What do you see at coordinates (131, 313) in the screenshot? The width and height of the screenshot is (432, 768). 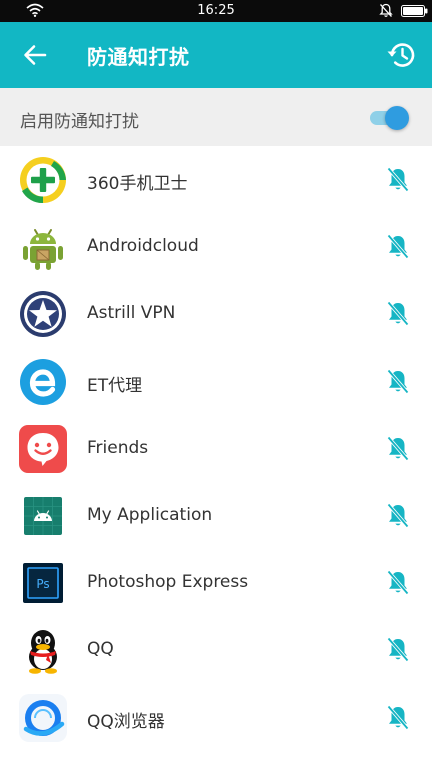 I see `app-name: Astrill VPN` at bounding box center [131, 313].